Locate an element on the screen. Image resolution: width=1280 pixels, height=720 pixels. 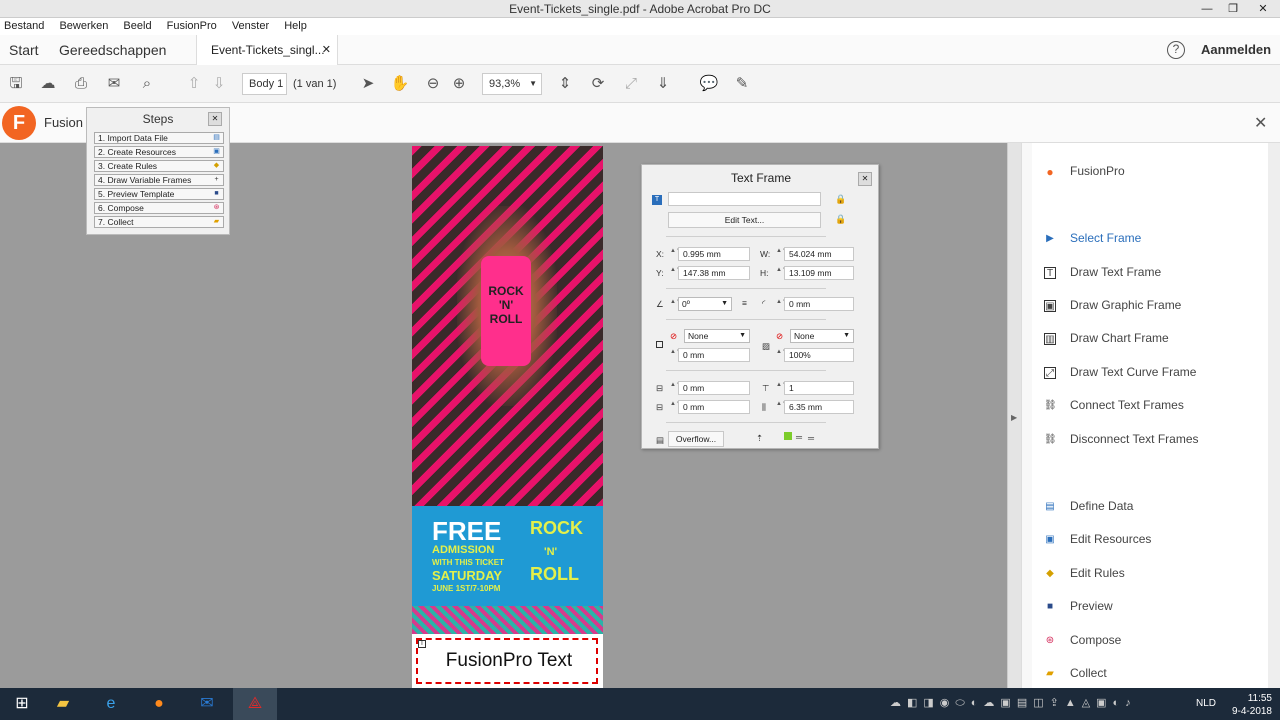
page-up-icon: ⇧ is located at coordinates (194, 84).